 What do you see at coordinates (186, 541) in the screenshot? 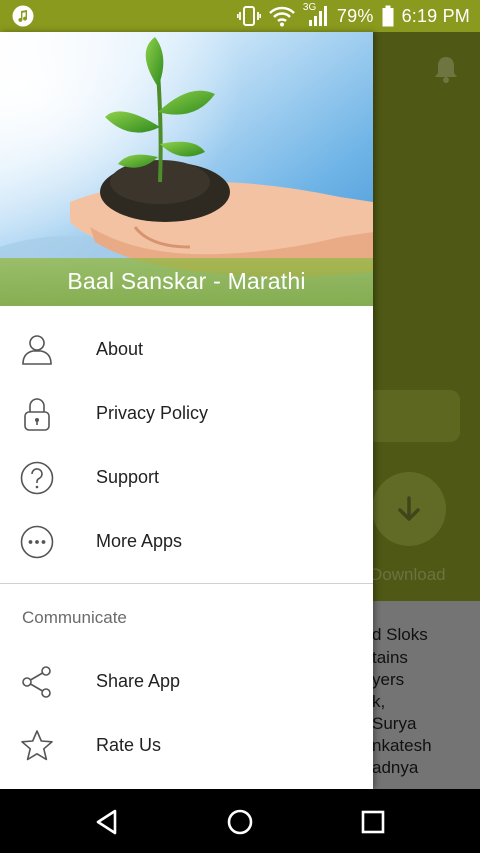
I see `menu-item-more-apps: More Apps` at bounding box center [186, 541].